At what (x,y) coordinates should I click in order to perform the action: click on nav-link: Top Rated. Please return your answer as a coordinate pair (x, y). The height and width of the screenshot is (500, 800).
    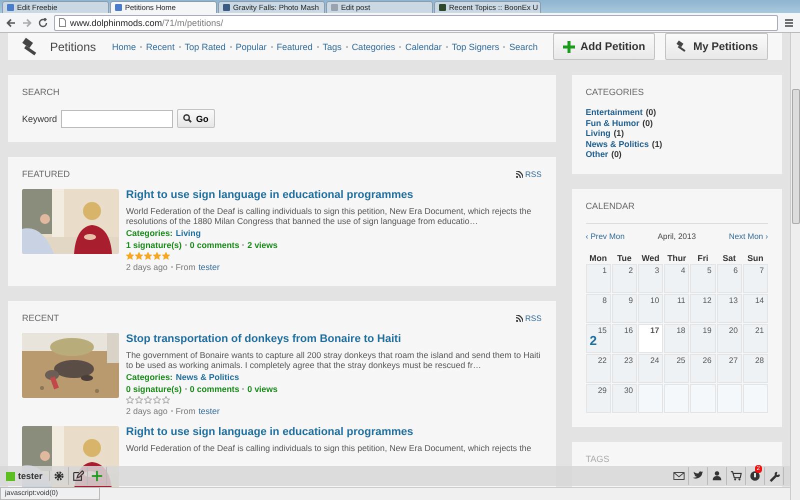
    Looking at the image, I should click on (205, 47).